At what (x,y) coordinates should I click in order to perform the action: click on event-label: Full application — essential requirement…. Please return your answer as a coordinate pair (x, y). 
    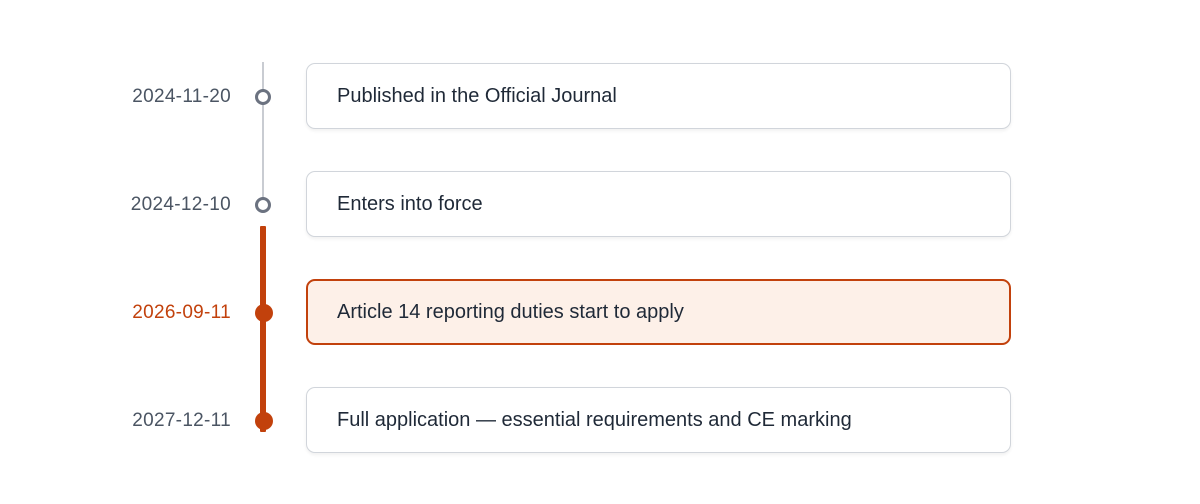
    Looking at the image, I should click on (594, 419).